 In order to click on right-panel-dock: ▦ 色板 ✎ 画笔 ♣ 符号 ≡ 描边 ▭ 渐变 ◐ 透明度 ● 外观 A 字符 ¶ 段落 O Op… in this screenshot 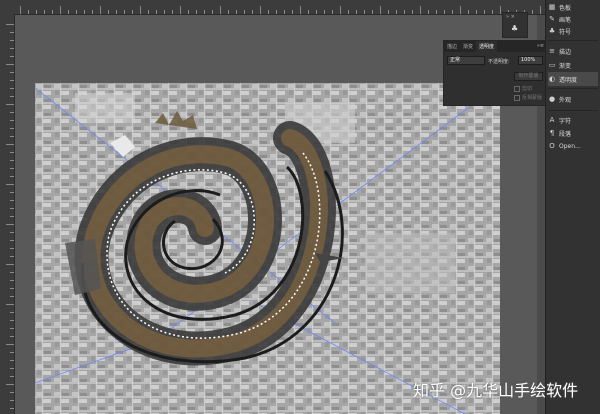, I will do `click(572, 207)`.